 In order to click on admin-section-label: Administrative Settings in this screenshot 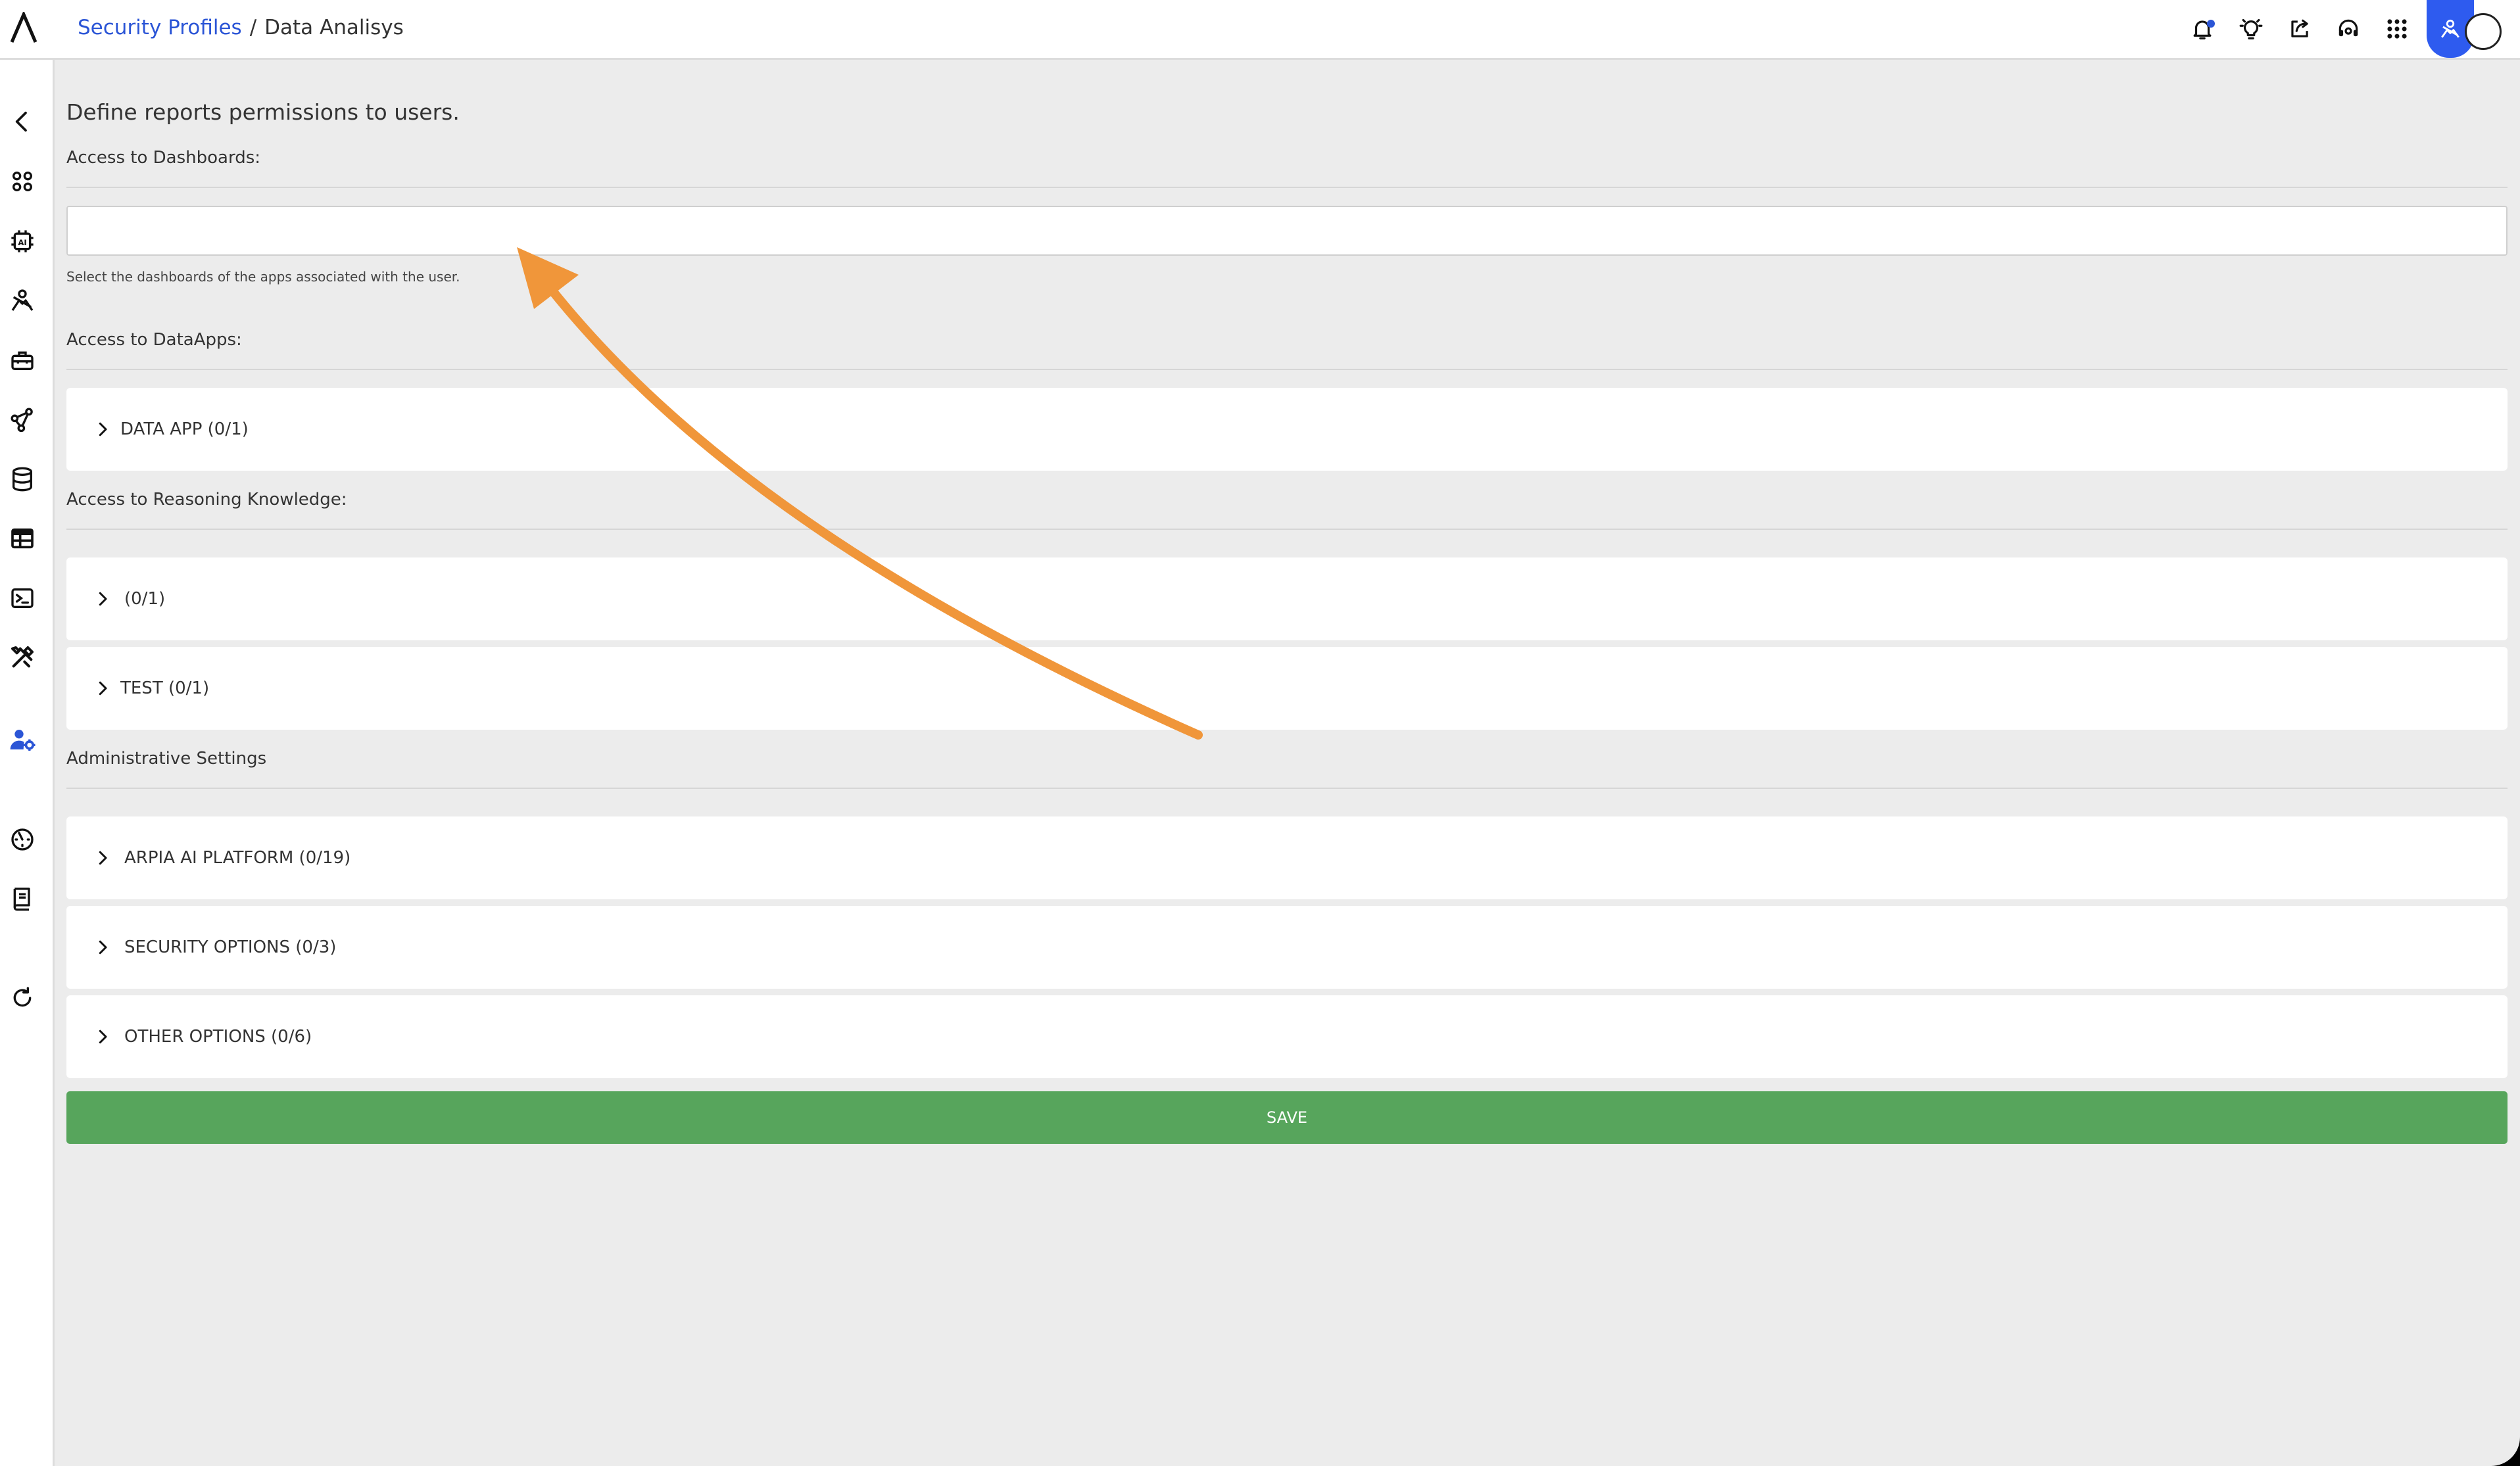, I will do `click(166, 759)`.